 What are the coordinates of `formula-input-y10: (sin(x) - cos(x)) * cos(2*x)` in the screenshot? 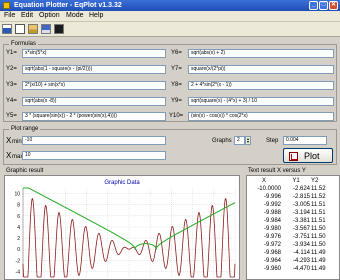 It's located at (261, 116).